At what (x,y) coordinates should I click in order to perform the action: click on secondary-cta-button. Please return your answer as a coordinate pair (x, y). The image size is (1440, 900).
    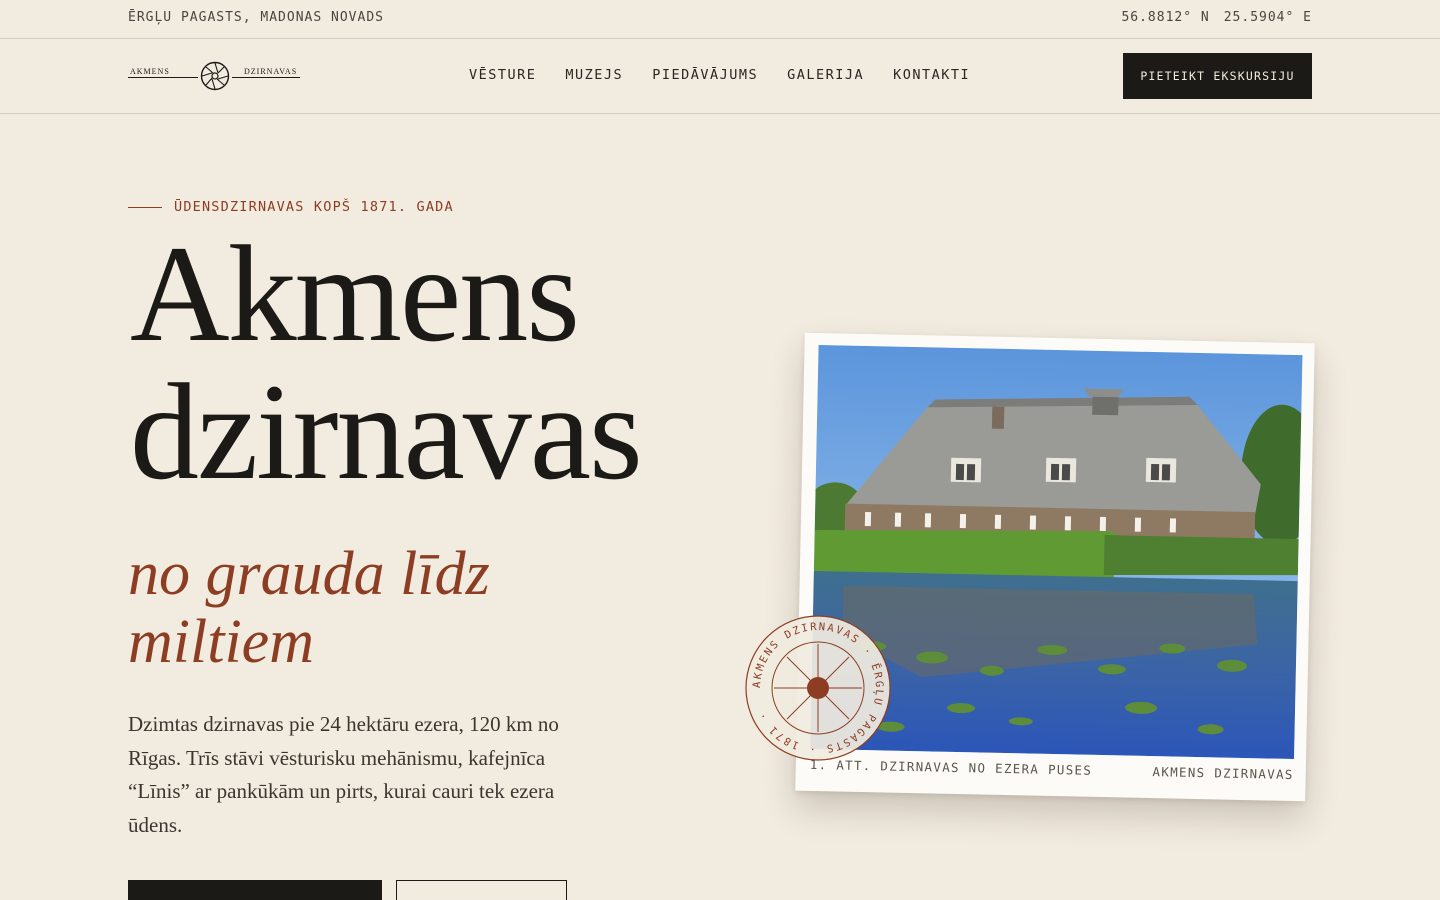
    Looking at the image, I should click on (481, 890).